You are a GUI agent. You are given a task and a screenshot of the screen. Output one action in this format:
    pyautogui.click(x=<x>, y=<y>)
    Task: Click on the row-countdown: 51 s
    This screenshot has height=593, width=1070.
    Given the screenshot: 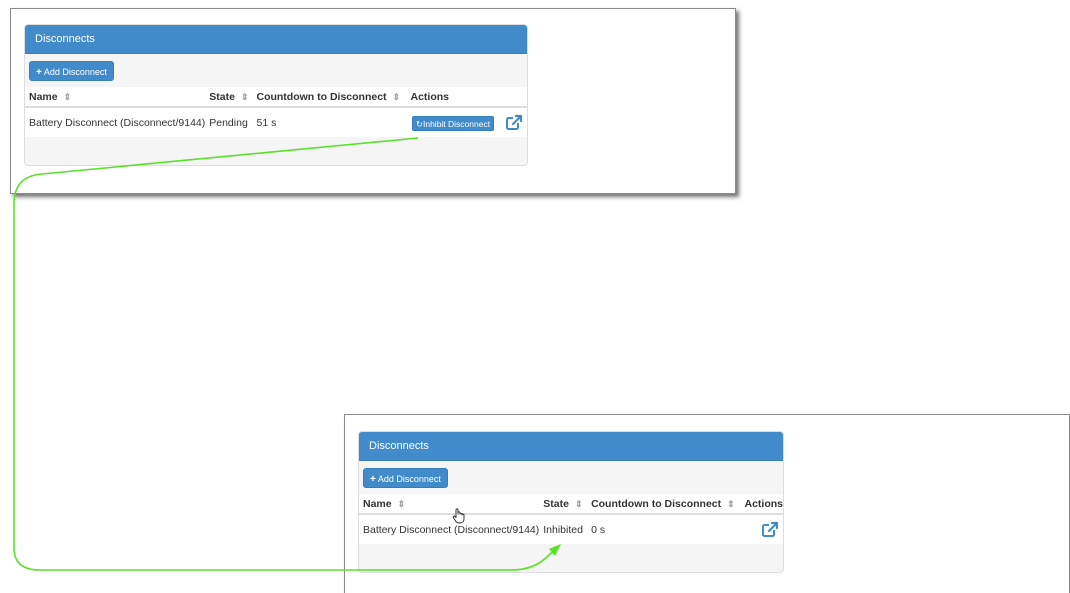 What is the action you would take?
    pyautogui.click(x=329, y=122)
    